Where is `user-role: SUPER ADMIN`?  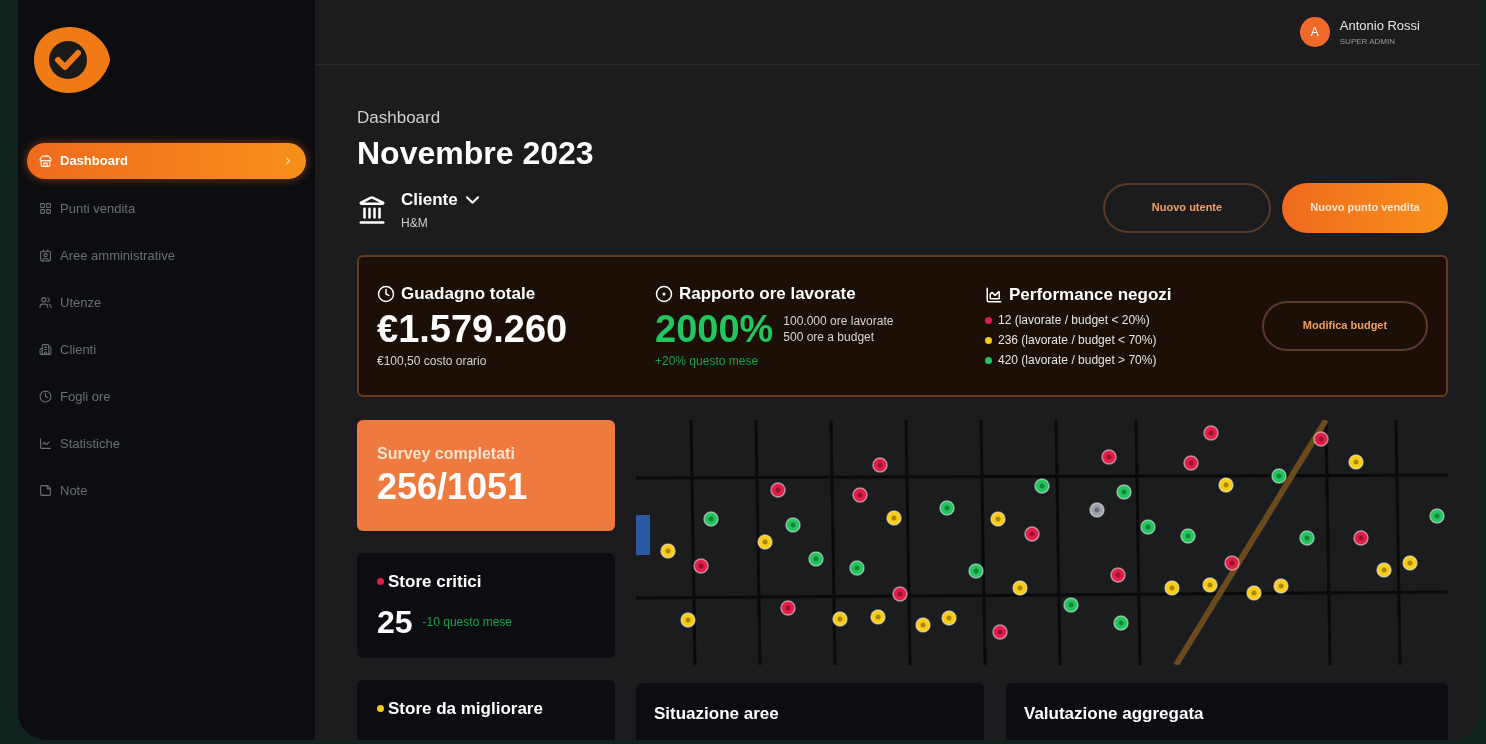
user-role: SUPER ADMIN is located at coordinates (1367, 41).